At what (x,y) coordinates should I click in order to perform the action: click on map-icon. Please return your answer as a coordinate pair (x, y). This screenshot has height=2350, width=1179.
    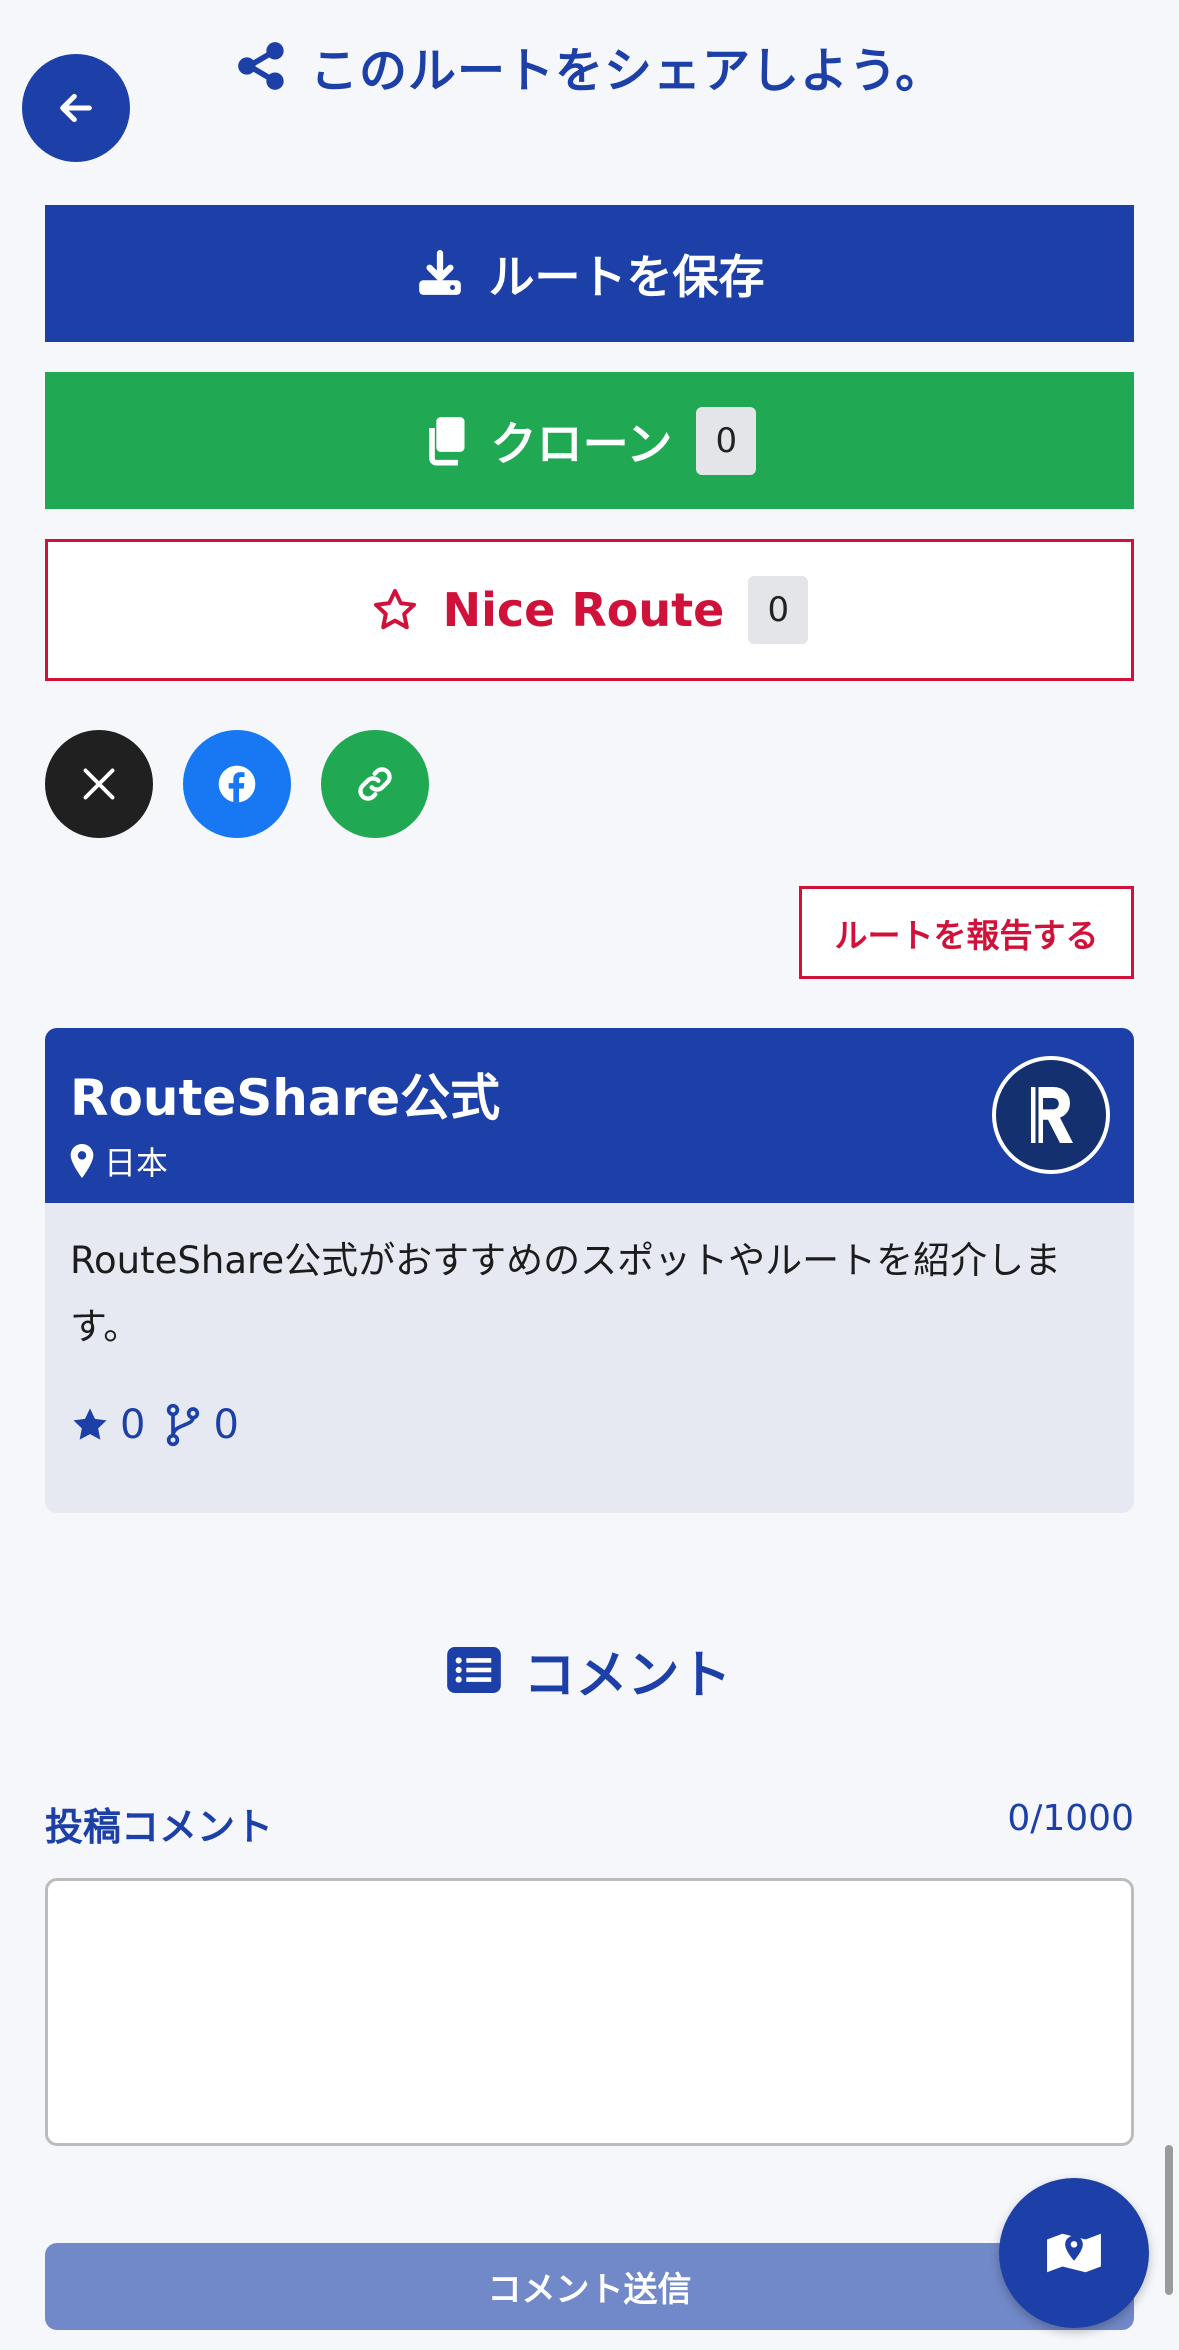
    Looking at the image, I should click on (1074, 2253).